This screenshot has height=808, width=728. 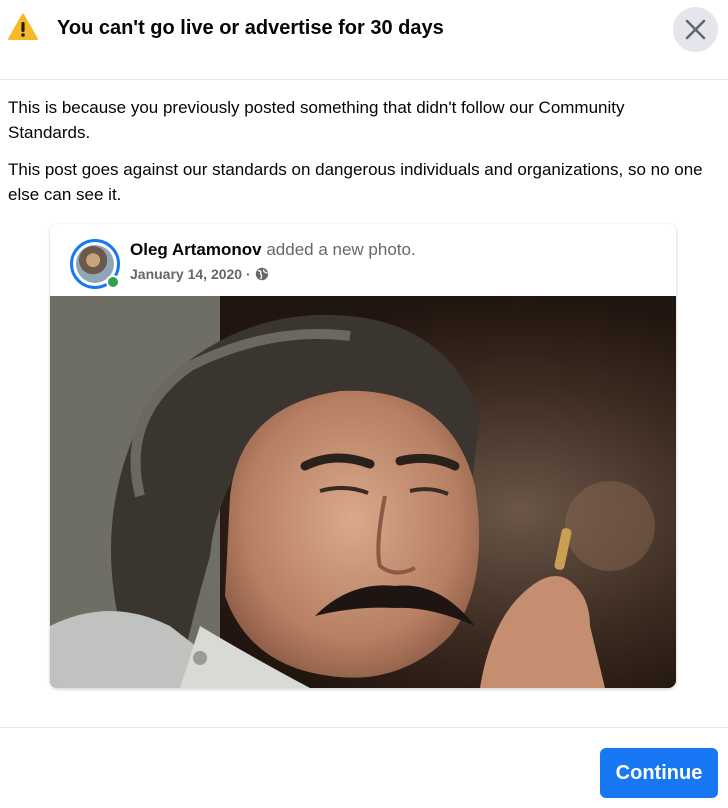 I want to click on warning-icon, so click(x=23, y=26).